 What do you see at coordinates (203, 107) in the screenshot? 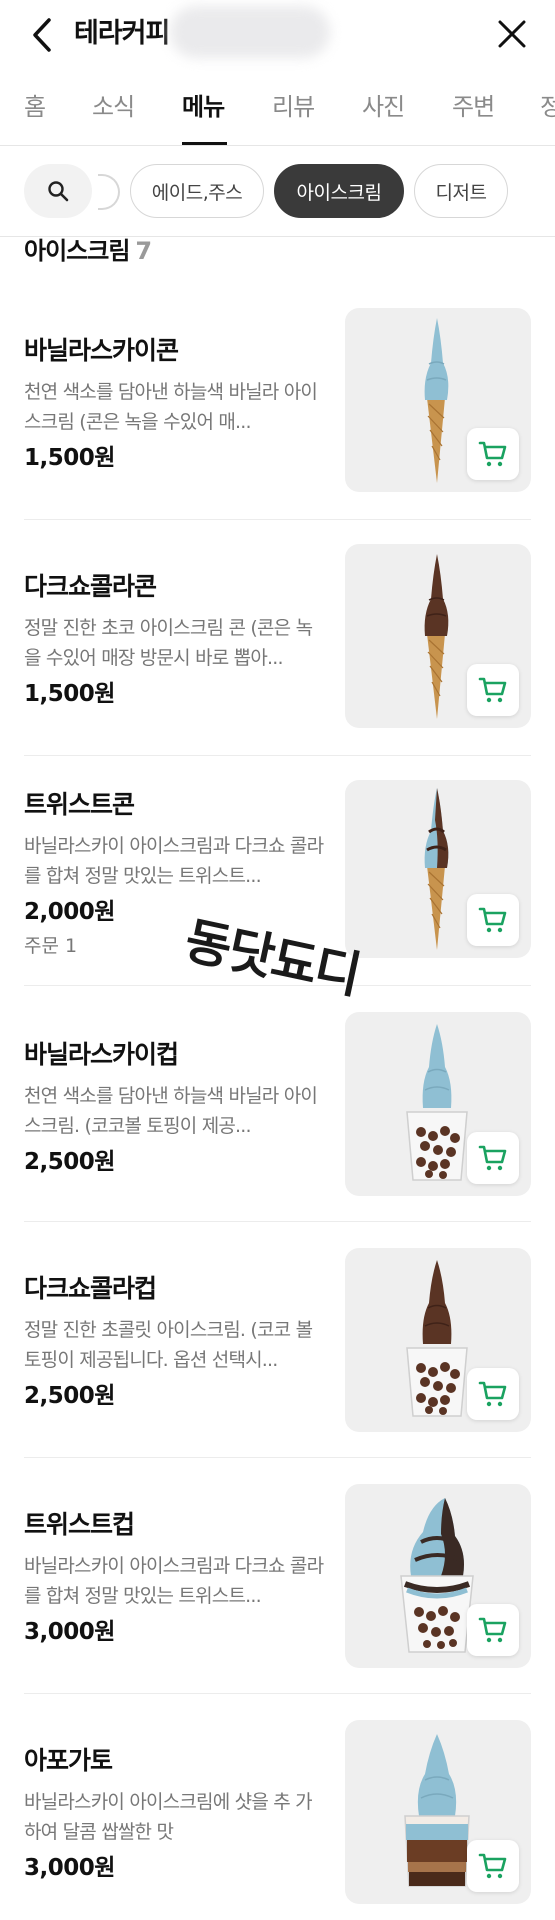
I see `tab-menu: 메뉴` at bounding box center [203, 107].